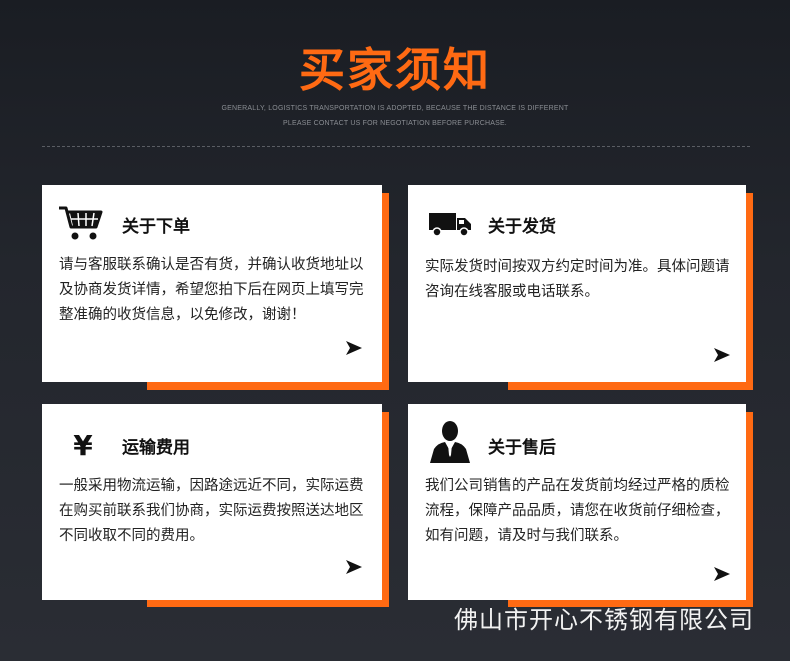 This screenshot has height=661, width=790. I want to click on card-title-freight: 运输费用, so click(156, 448).